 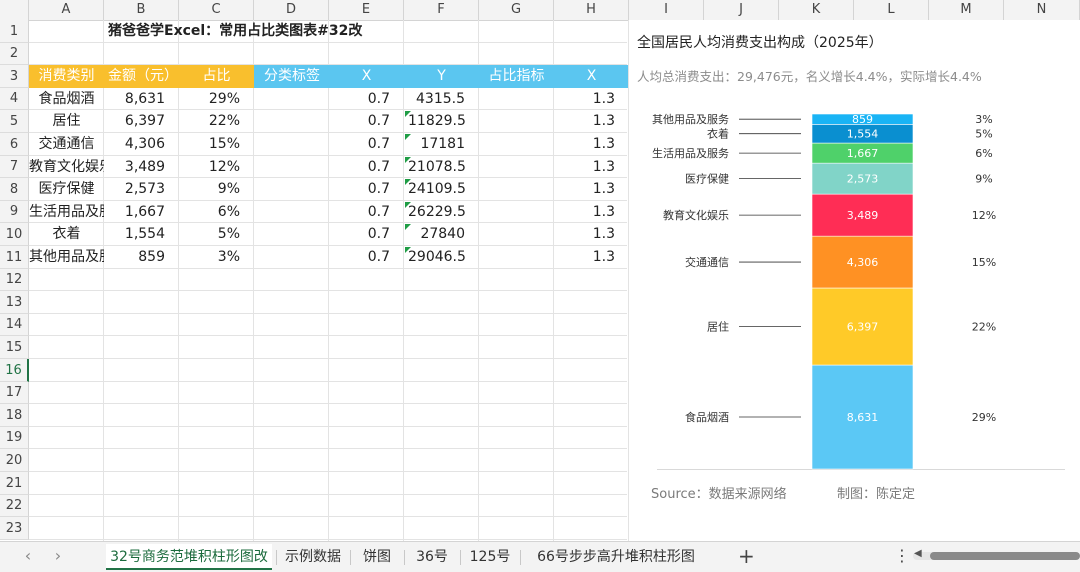 What do you see at coordinates (14, 528) in the screenshot?
I see `row-header-23: 23` at bounding box center [14, 528].